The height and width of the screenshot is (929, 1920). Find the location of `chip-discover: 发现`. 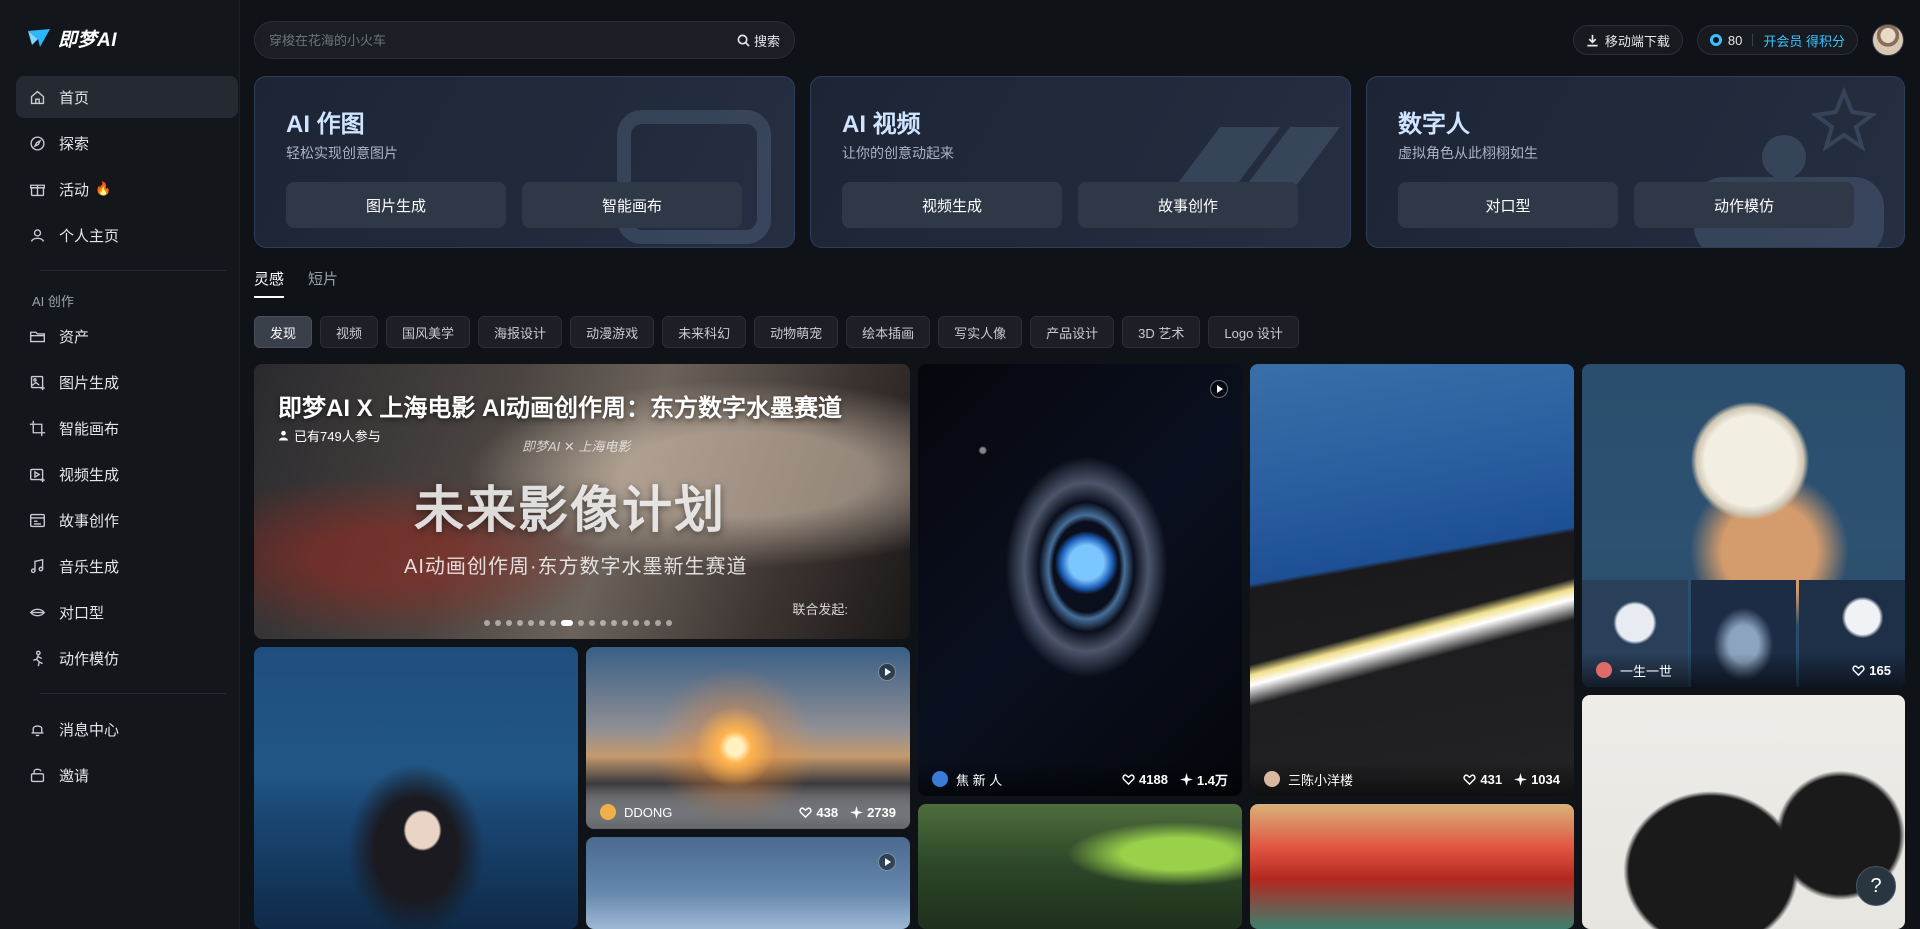

chip-discover: 发现 is located at coordinates (283, 332).